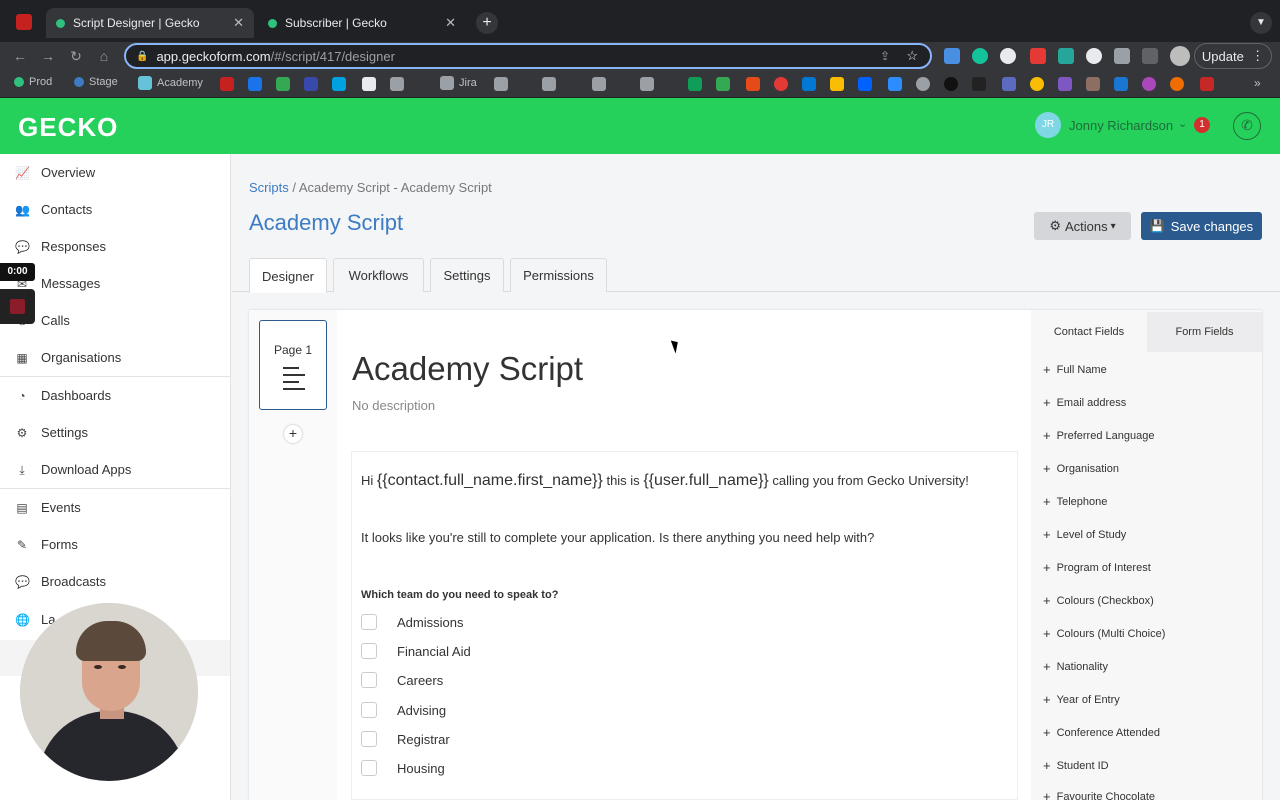 Image resolution: width=1280 pixels, height=800 pixels. I want to click on sidepanel-icon, so click(1150, 56).